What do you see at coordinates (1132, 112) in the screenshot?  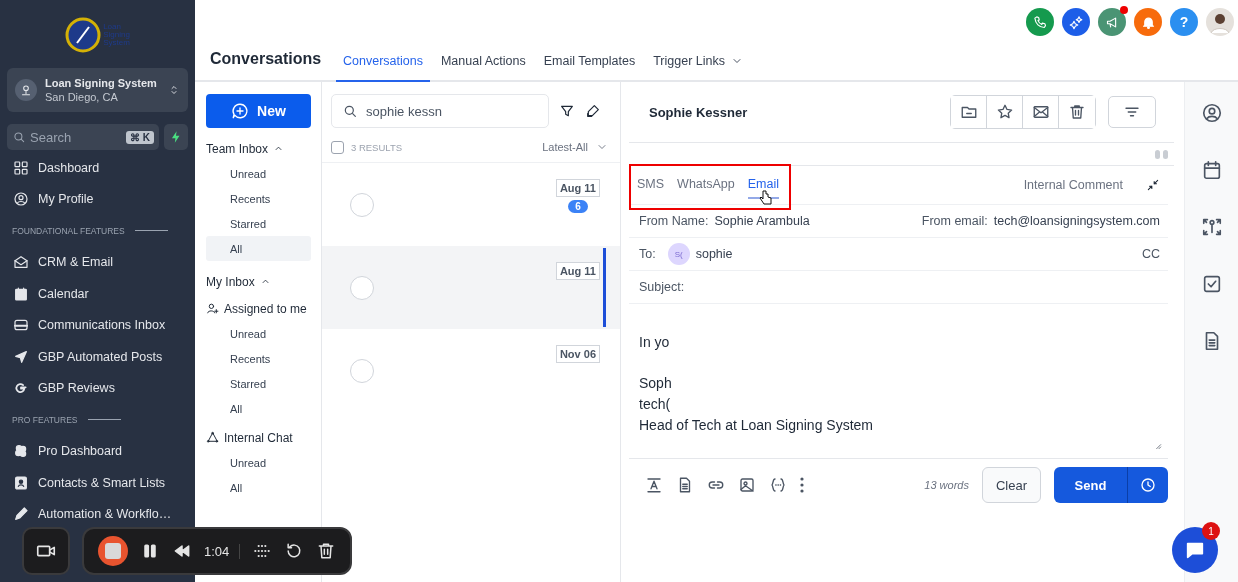 I see `filter-button` at bounding box center [1132, 112].